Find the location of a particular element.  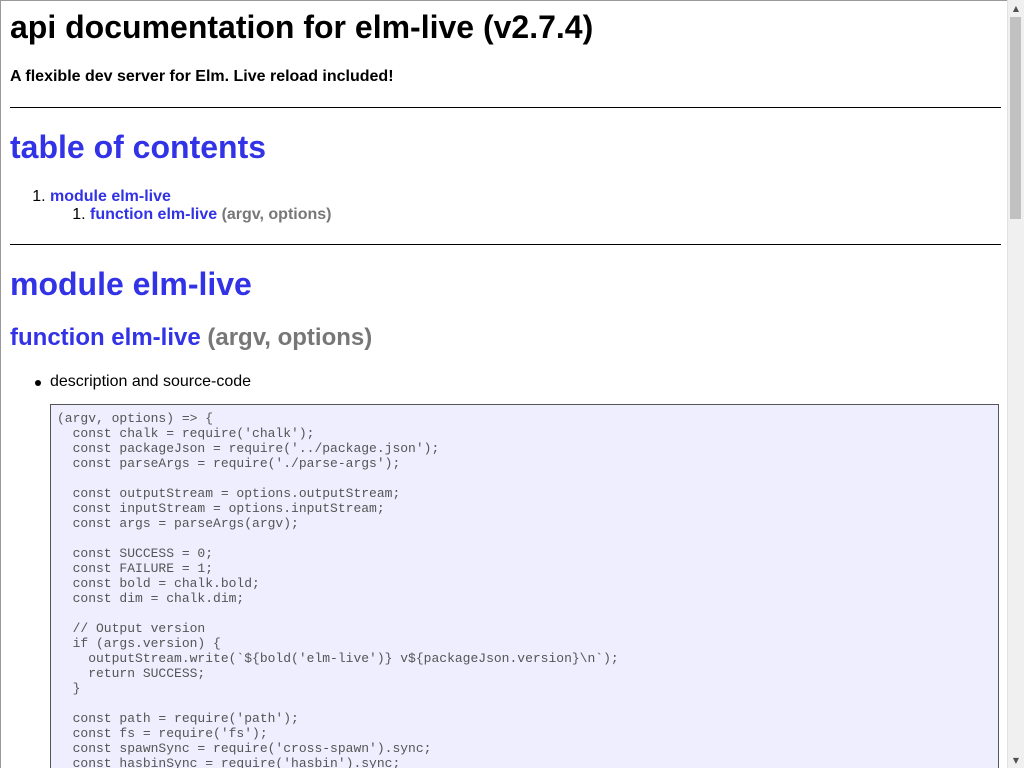

toc-item-module: 1. module elm-live is located at coordinates (171, 197).